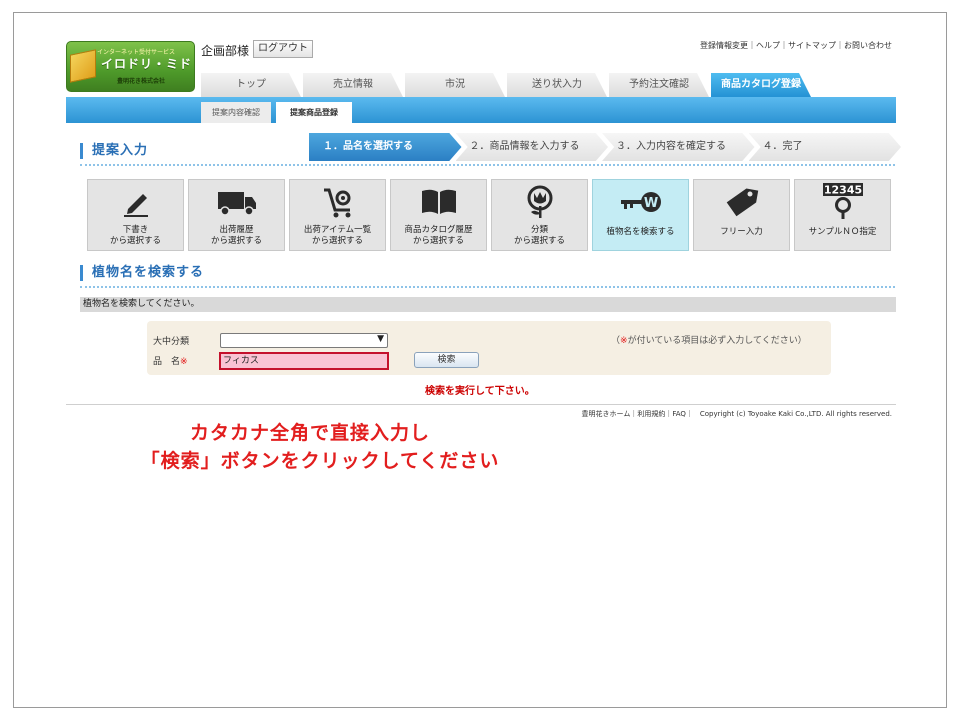  I want to click on tab-bar, so click(481, 110).